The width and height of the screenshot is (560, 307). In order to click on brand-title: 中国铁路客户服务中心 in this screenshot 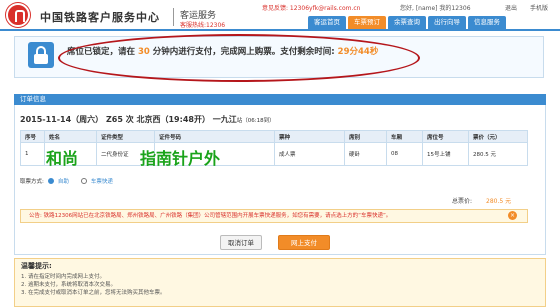, I will do `click(100, 17)`.